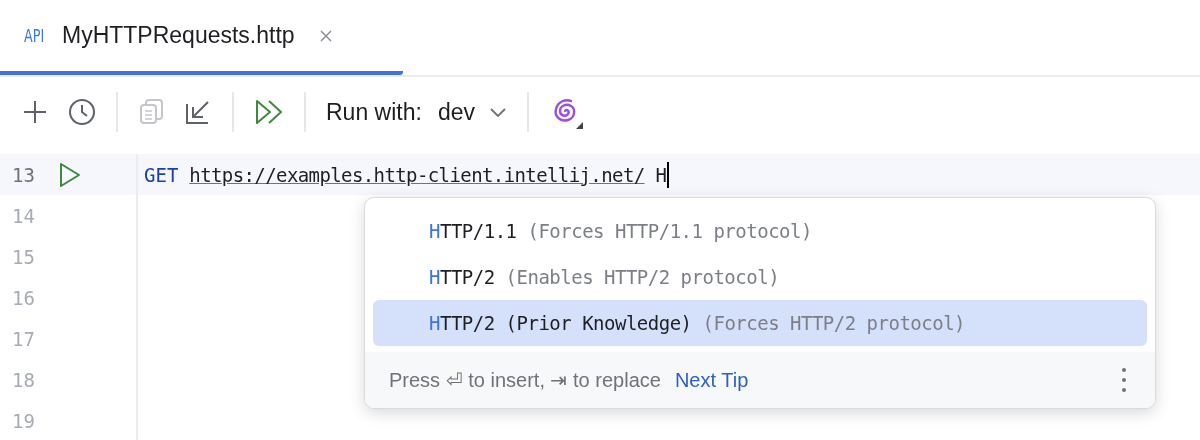 The width and height of the screenshot is (1200, 440). Describe the element at coordinates (325, 35) in the screenshot. I see `close-icon` at that location.